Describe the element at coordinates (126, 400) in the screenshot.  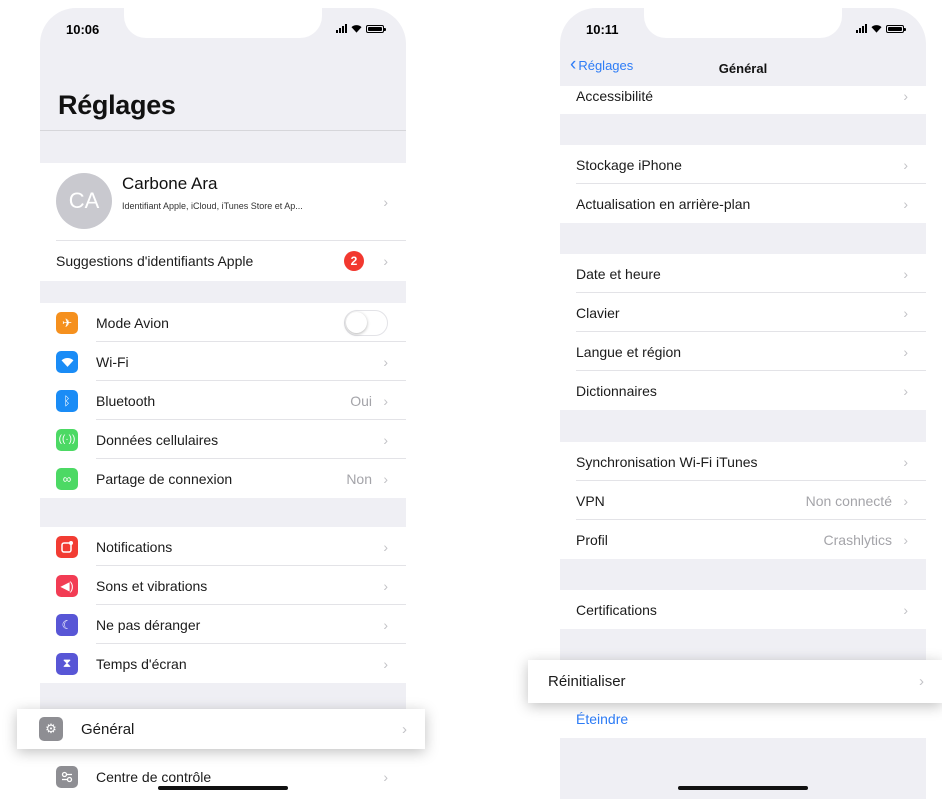
I see `row-label: Bluetooth` at that location.